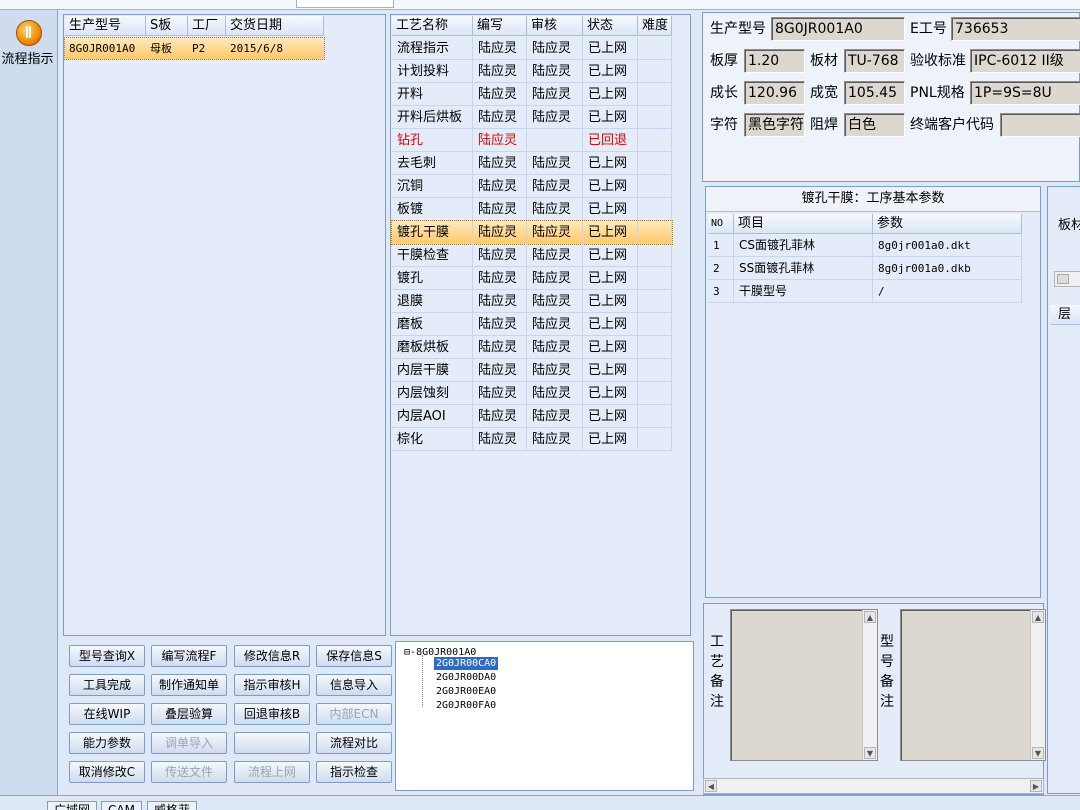 Image resolution: width=1080 pixels, height=810 pixels. What do you see at coordinates (466, 705) in the screenshot?
I see `tree-node: 2G0JR00FA0` at bounding box center [466, 705].